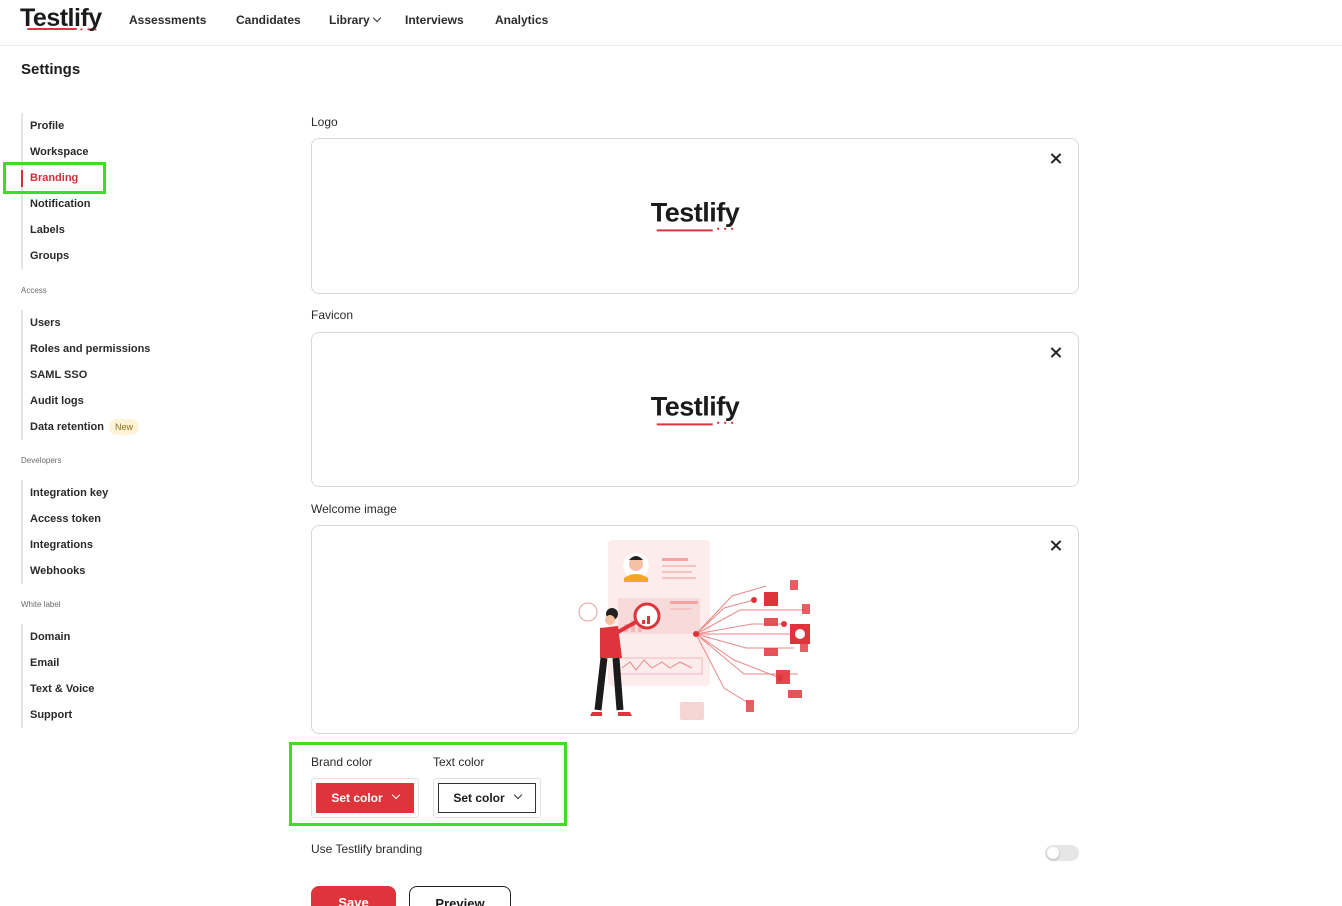 The width and height of the screenshot is (1342, 906). What do you see at coordinates (58, 689) in the screenshot?
I see `sidebar-item-text-voice: Text & Voice` at bounding box center [58, 689].